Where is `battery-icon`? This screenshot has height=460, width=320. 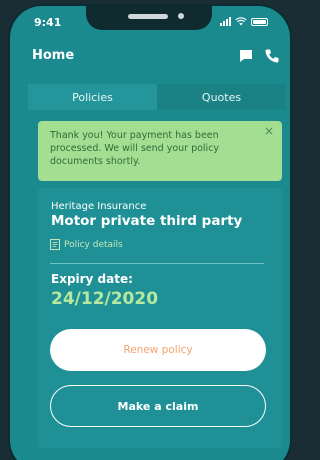 battery-icon is located at coordinates (259, 21).